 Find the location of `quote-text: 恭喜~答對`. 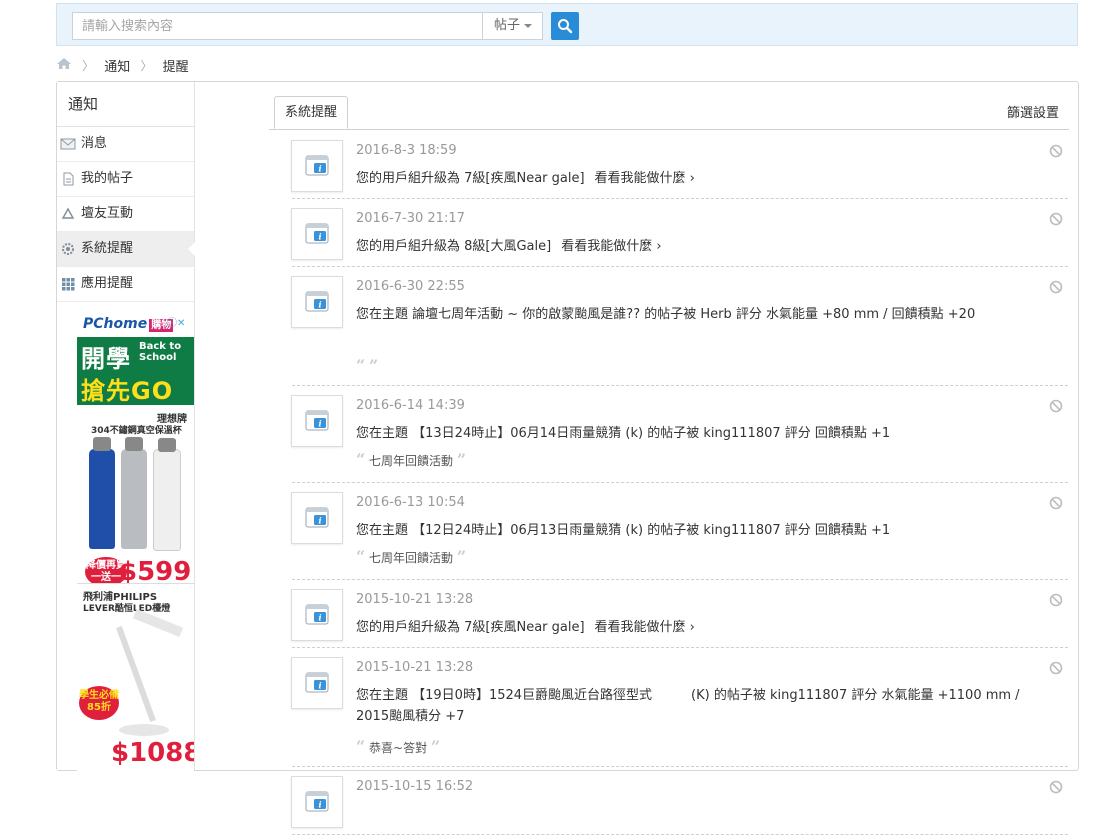

quote-text: 恭喜~答對 is located at coordinates (398, 748).